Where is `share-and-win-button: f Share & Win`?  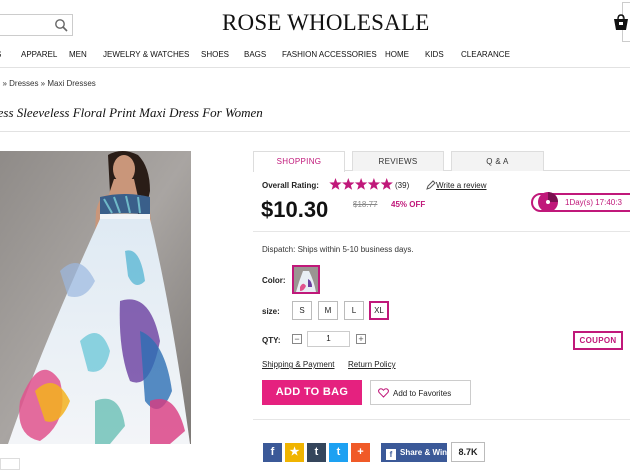
share-and-win-button: f Share & Win is located at coordinates (414, 452).